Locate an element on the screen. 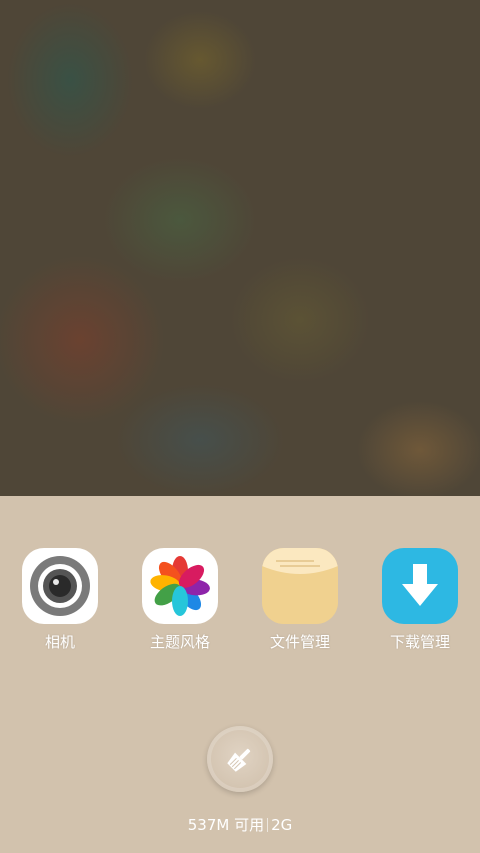 This screenshot has width=480, height=853. app-camera: 相机 is located at coordinates (60, 603).